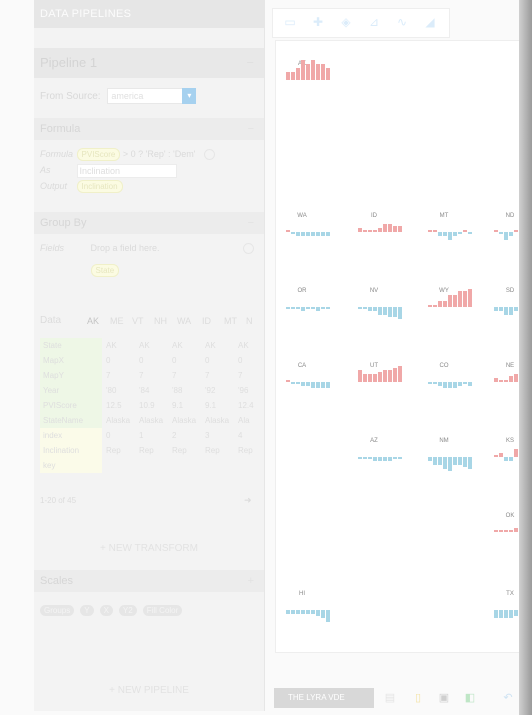  Describe the element at coordinates (149, 63) in the screenshot. I see `pipeline-title: Pipeline 1 −` at that location.